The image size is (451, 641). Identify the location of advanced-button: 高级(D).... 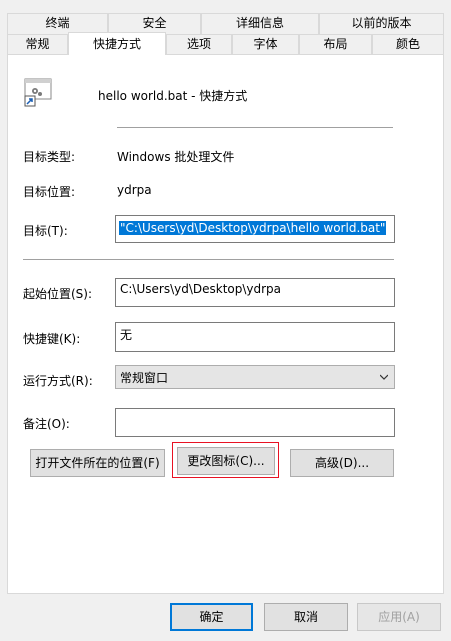
(342, 463).